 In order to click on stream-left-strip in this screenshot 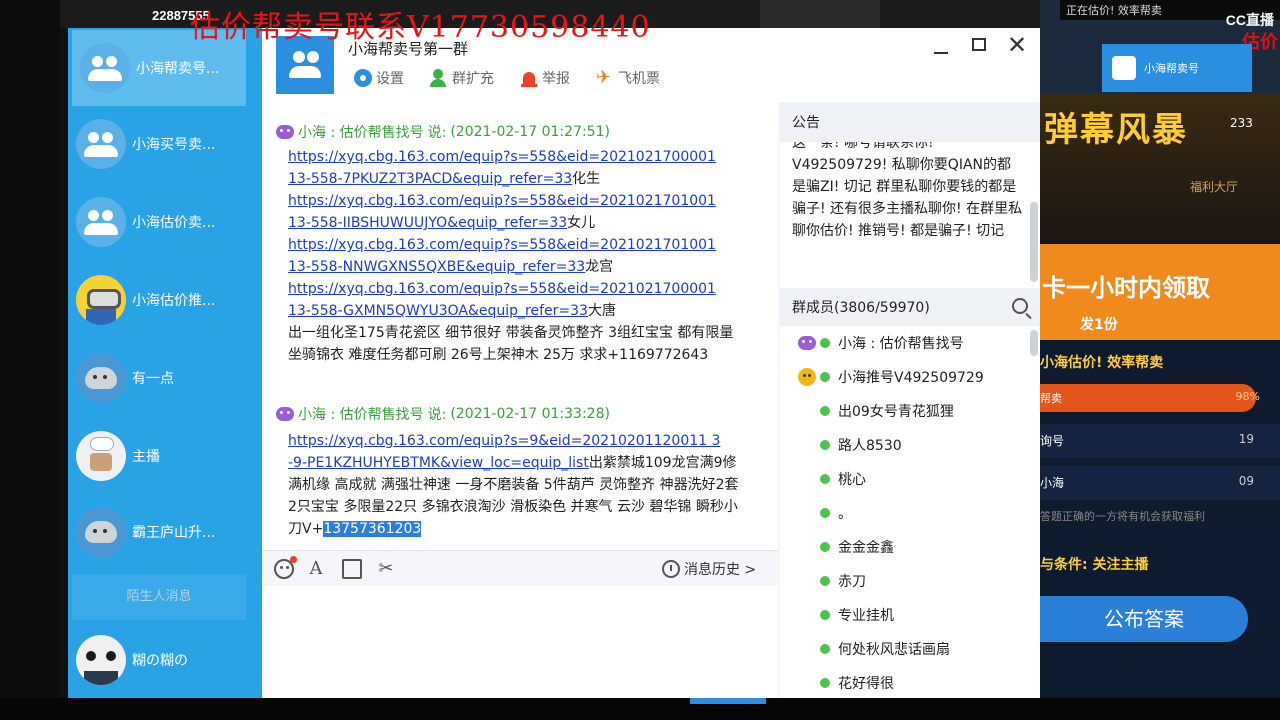, I will do `click(30, 360)`.